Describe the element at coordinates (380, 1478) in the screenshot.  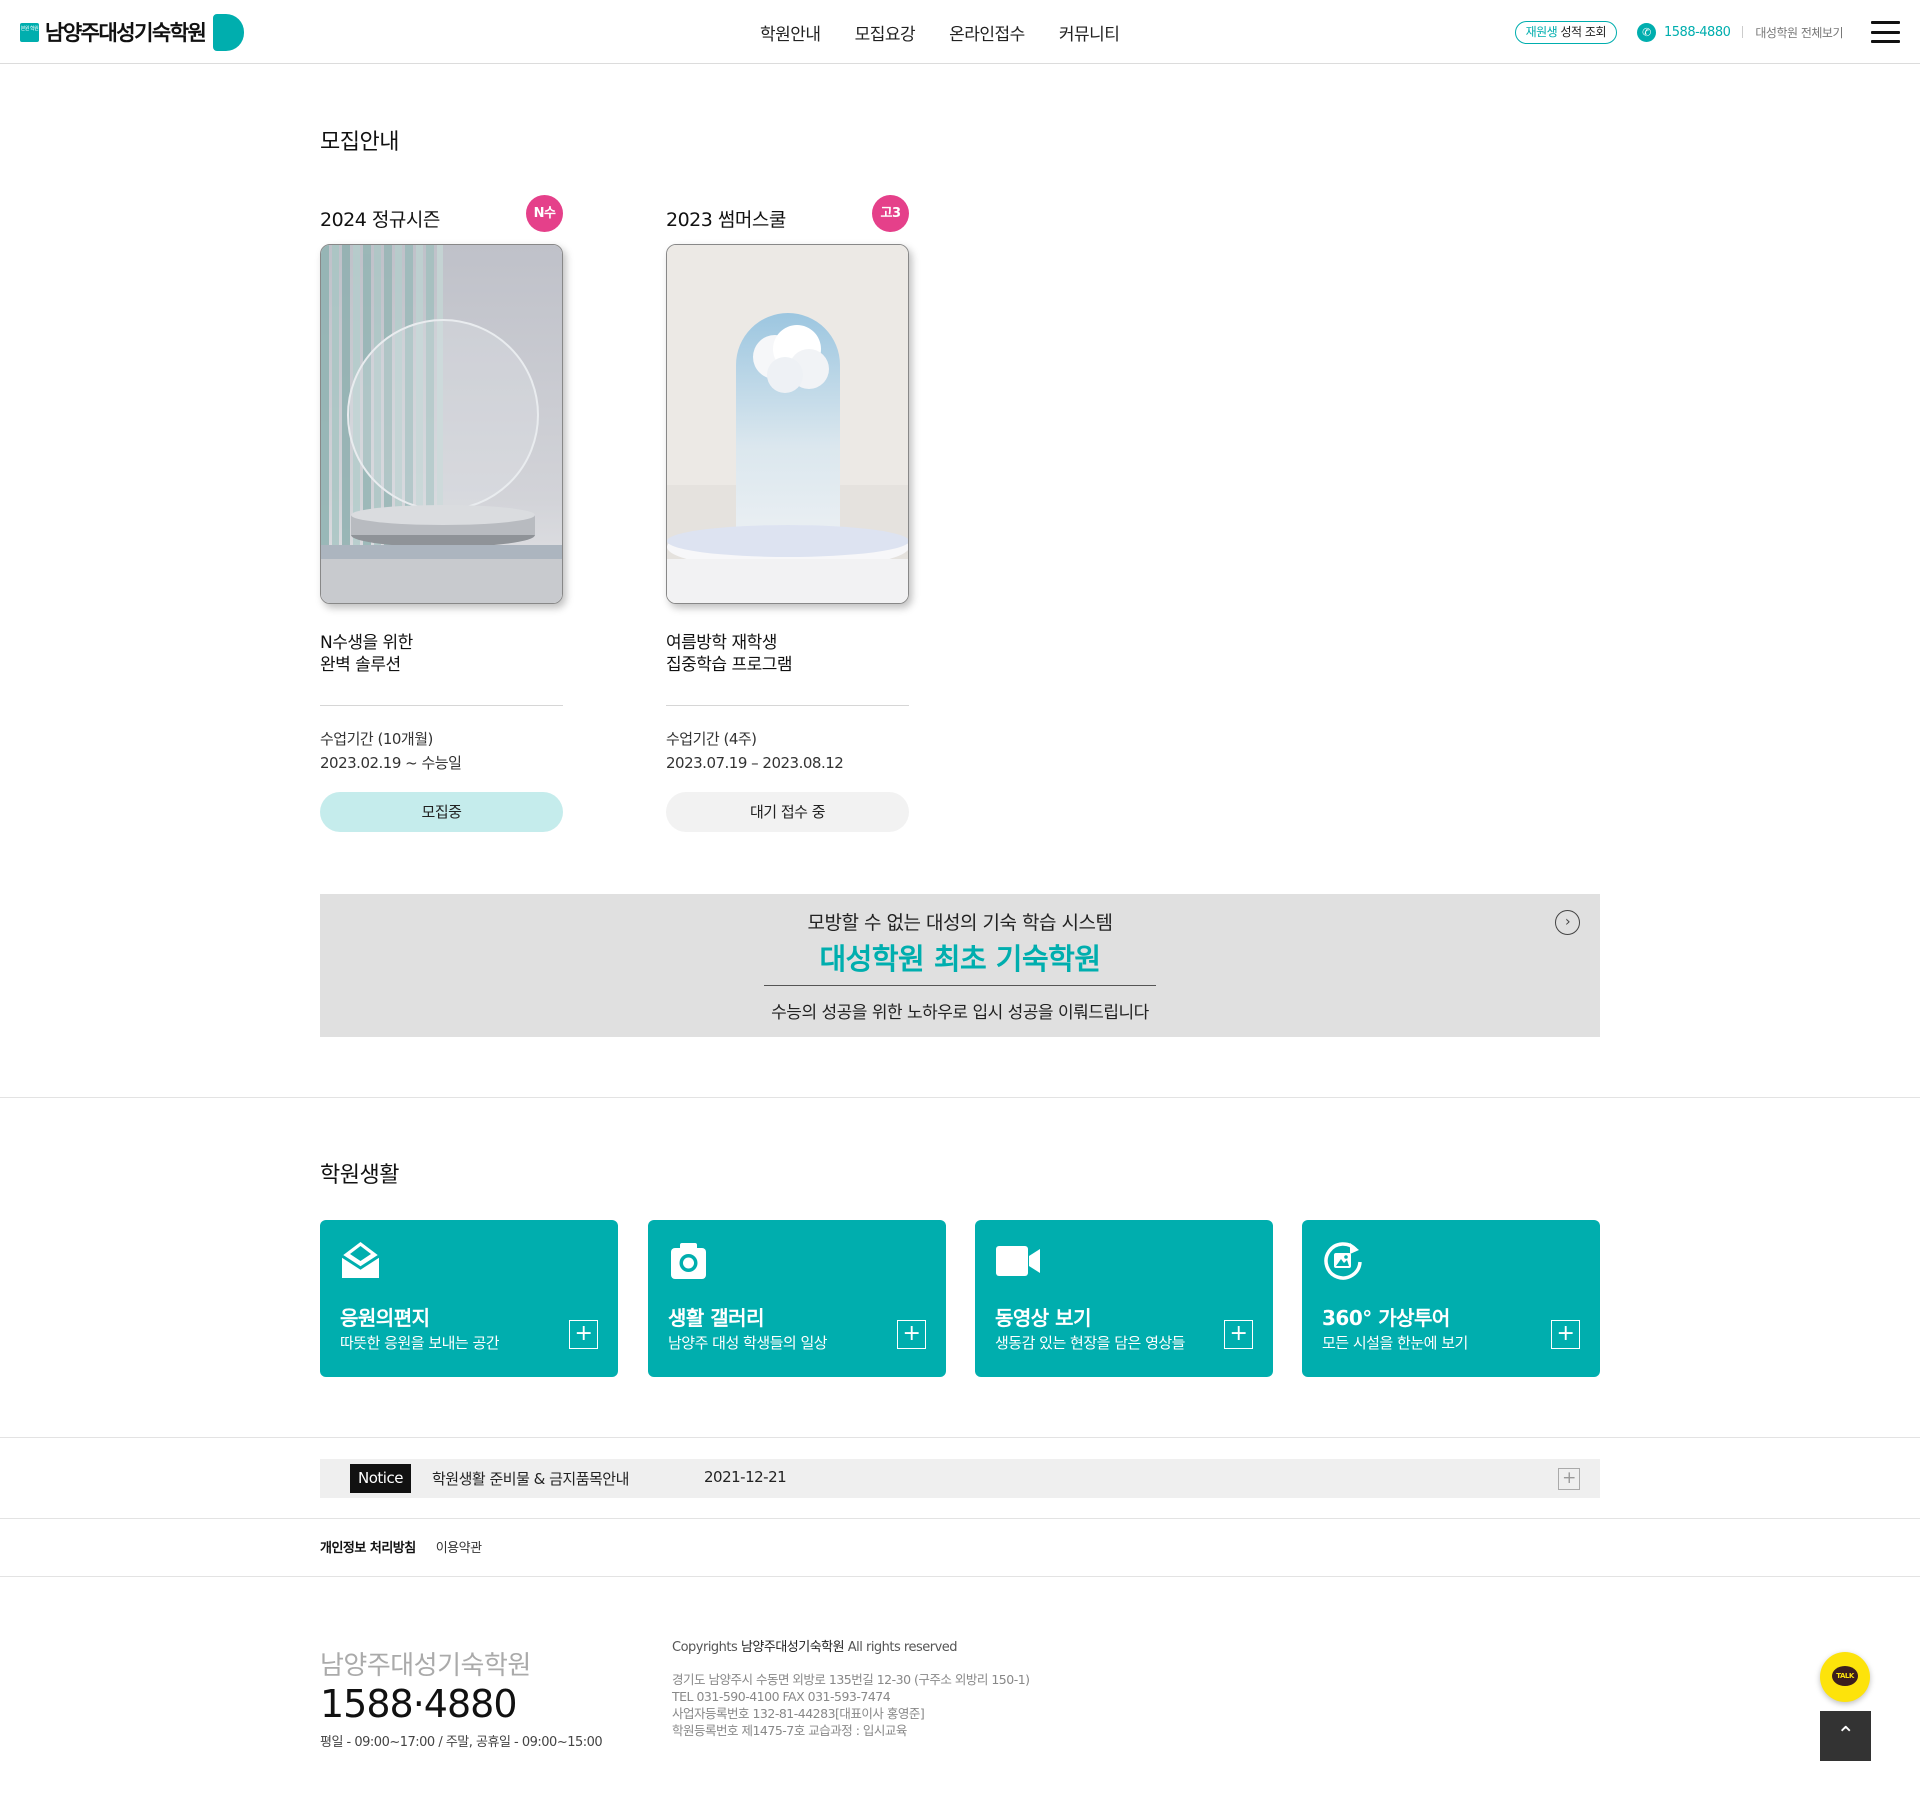
I see `notice-tag: Notice` at that location.